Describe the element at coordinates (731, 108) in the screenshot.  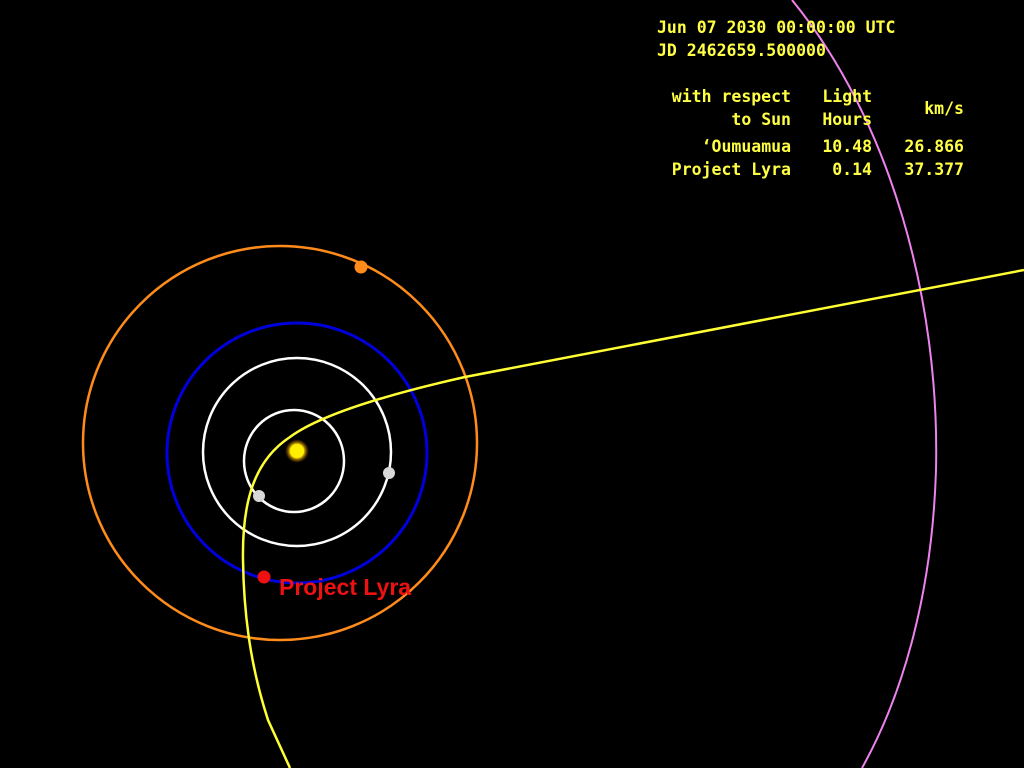
I see `header-reference: with respect to Sun` at that location.